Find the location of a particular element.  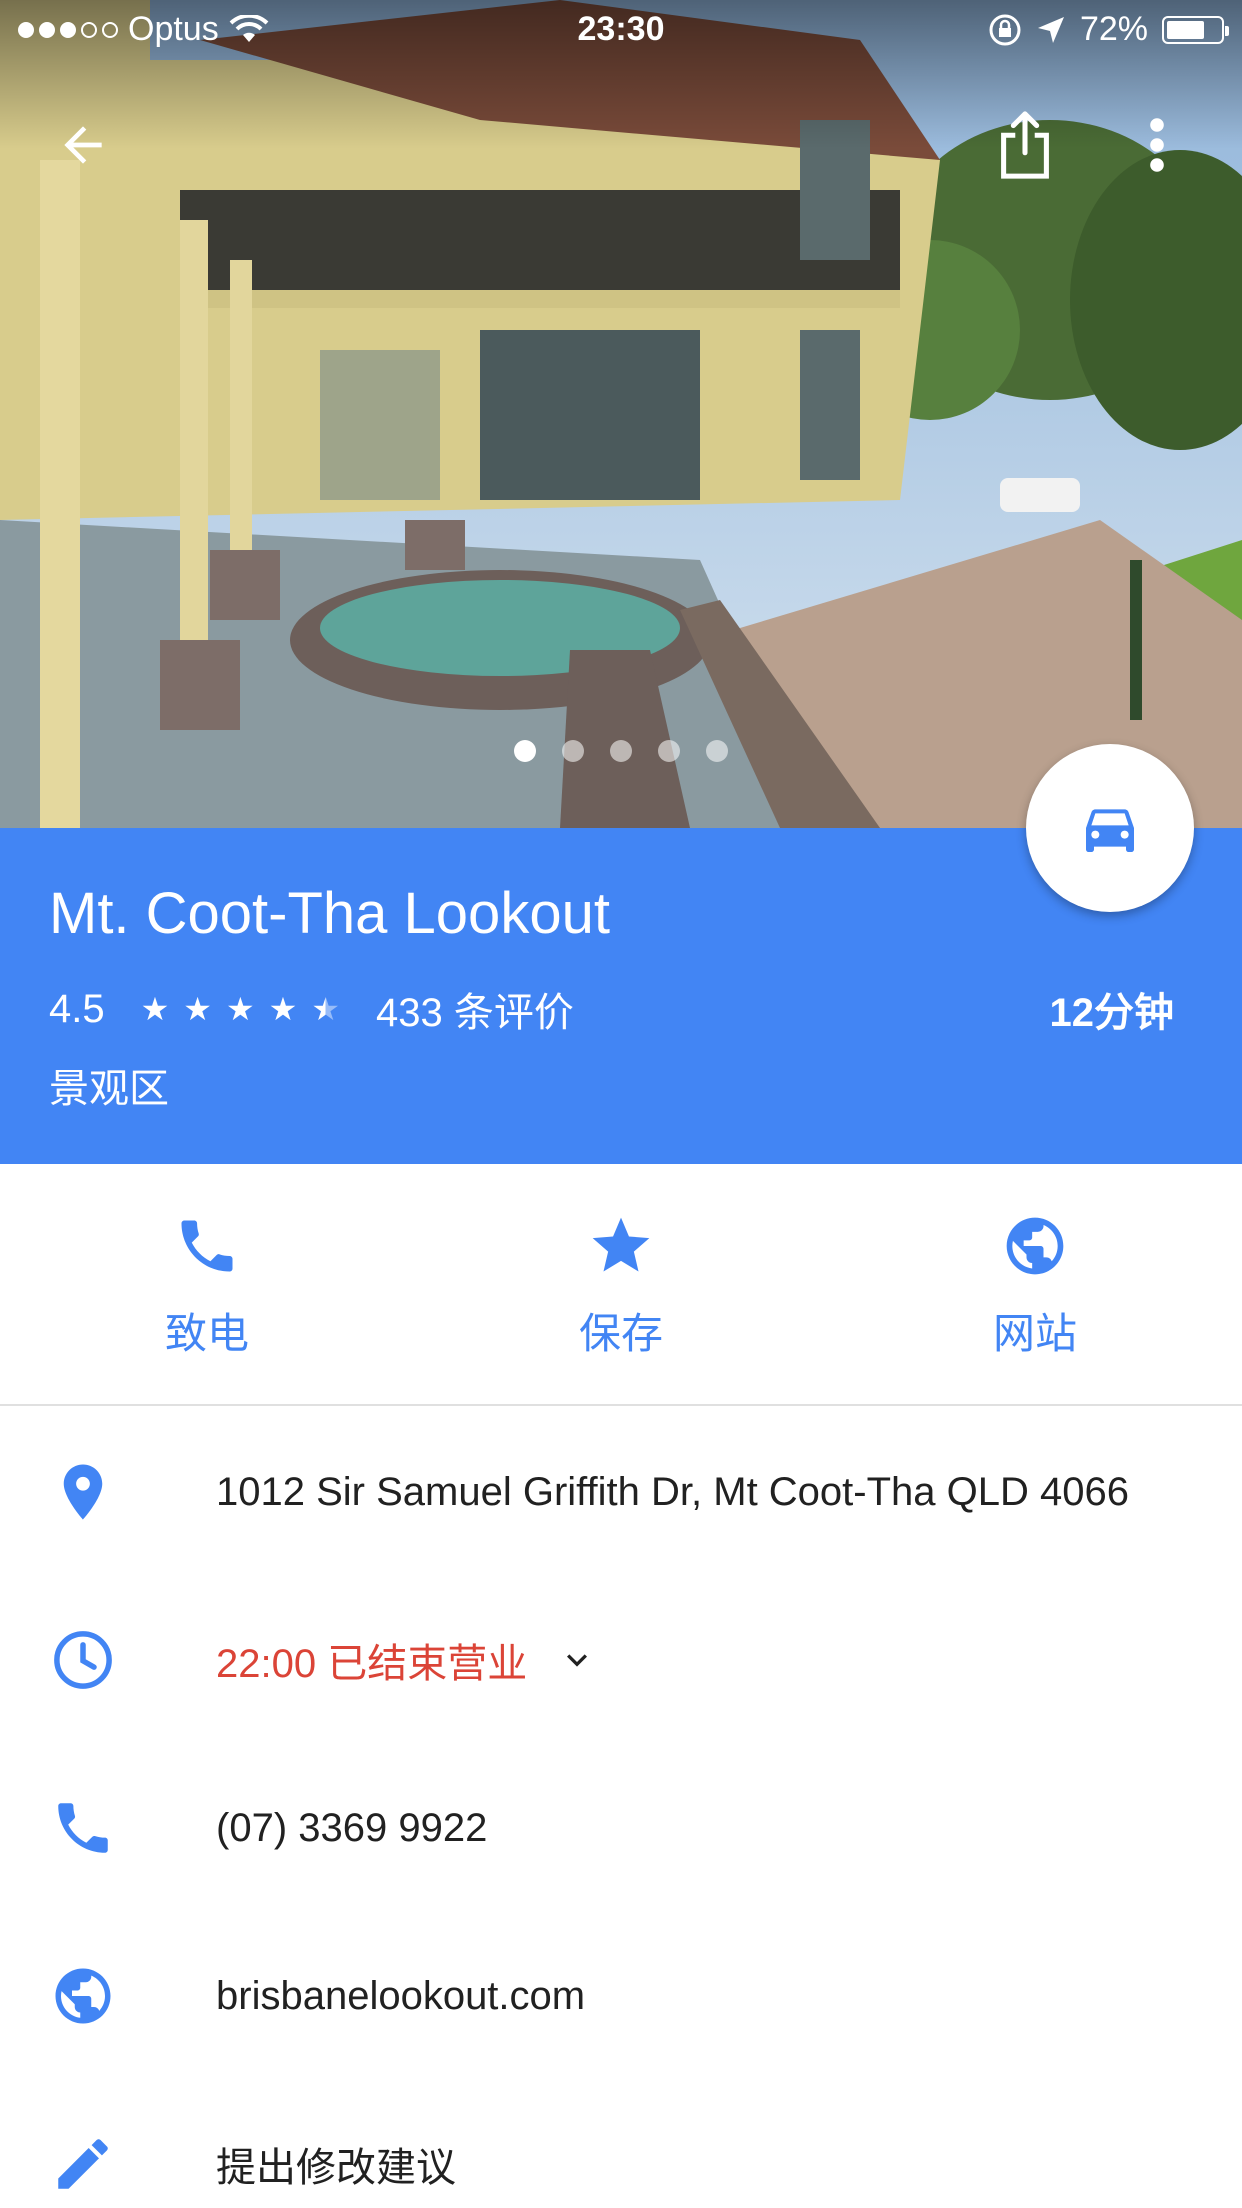

battery-icon is located at coordinates (1195, 29).